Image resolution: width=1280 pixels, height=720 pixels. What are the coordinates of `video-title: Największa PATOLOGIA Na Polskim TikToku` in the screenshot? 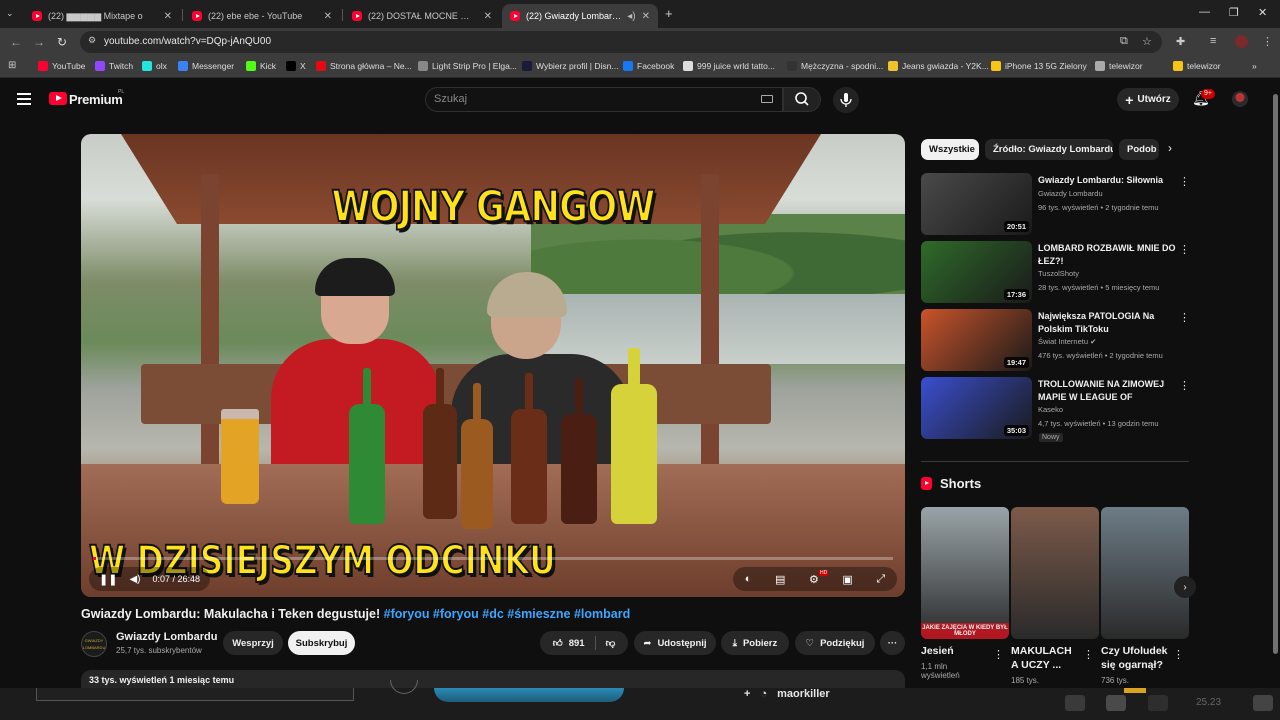 It's located at (1107, 322).